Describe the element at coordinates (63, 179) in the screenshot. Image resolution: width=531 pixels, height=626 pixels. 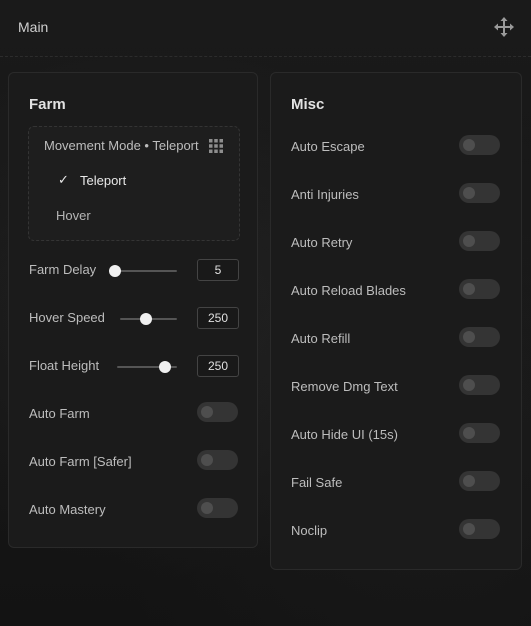
I see `check-icon: ✓` at that location.